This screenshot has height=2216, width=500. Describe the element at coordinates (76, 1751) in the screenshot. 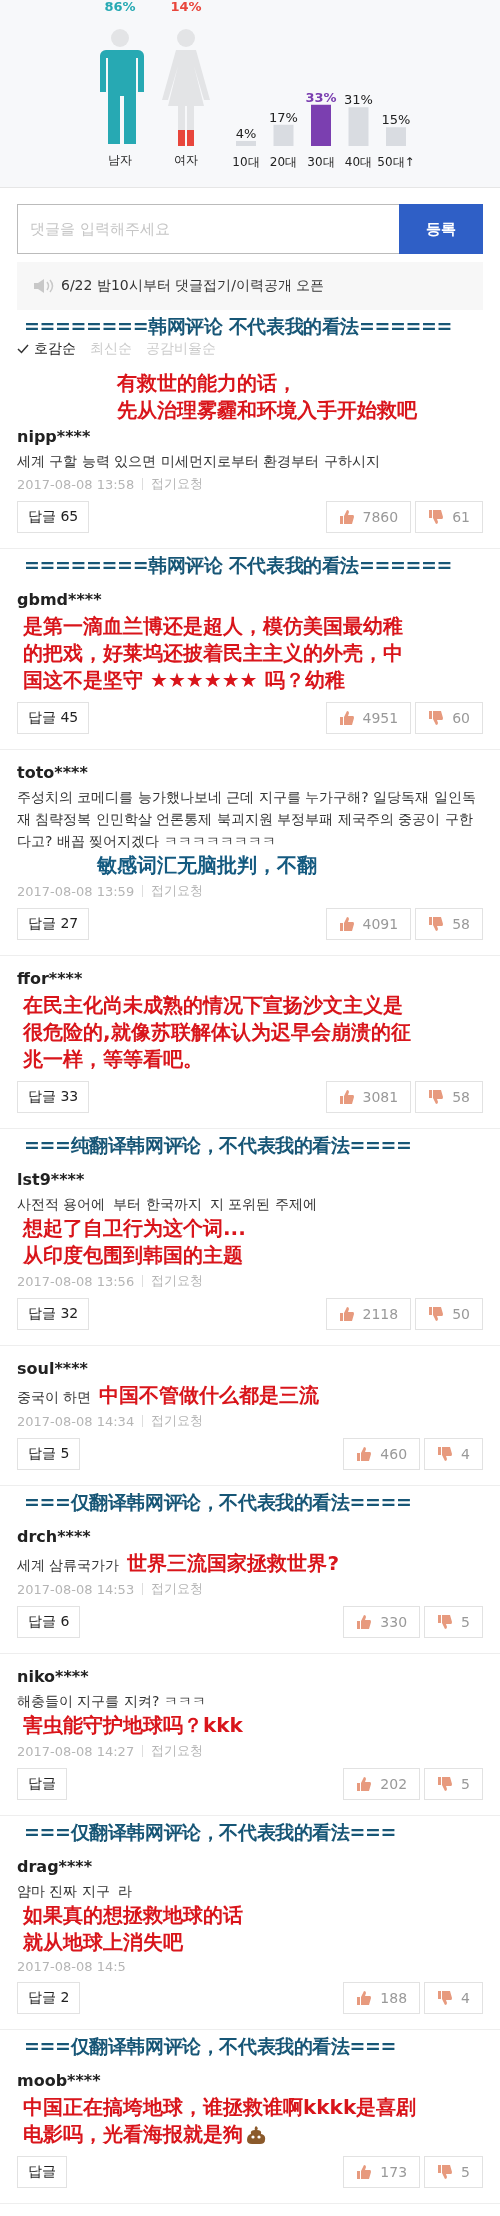

I see `comment-time: 2017-08-08 14:27` at that location.